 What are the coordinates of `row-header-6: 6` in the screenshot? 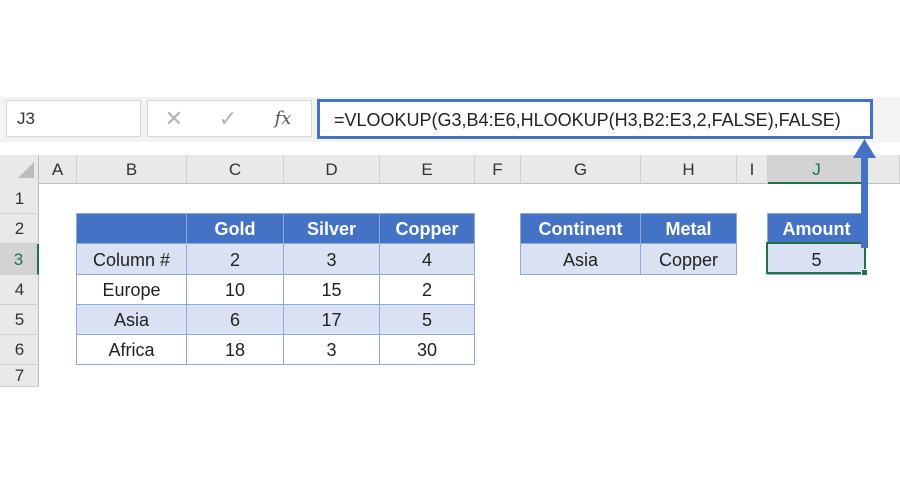 It's located at (19, 350).